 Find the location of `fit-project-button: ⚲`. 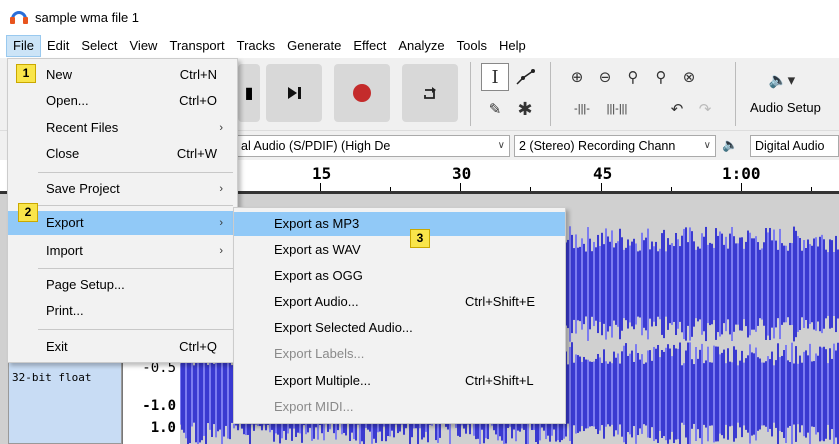

fit-project-button: ⚲ is located at coordinates (661, 77).